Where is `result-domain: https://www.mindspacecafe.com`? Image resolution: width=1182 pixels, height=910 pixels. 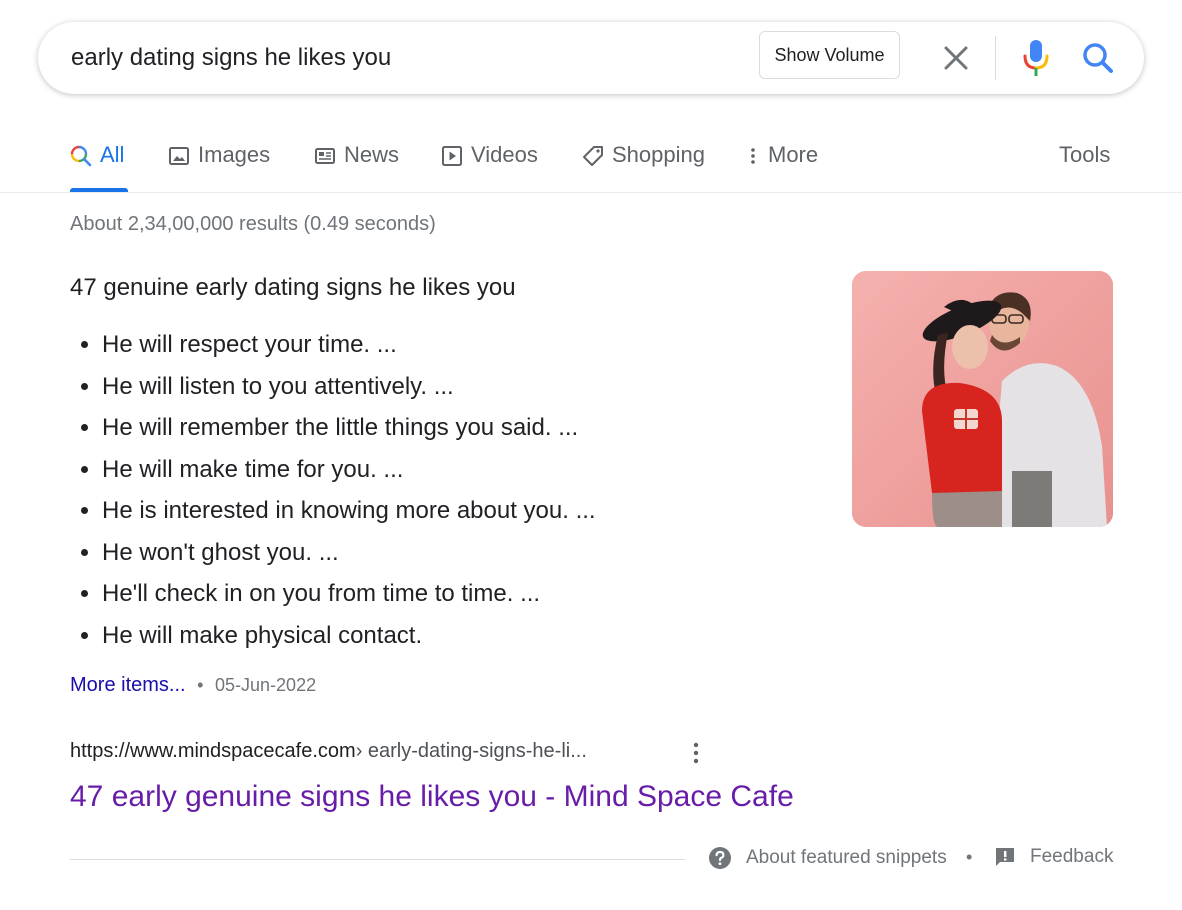
result-domain: https://www.mindspacecafe.com is located at coordinates (213, 751).